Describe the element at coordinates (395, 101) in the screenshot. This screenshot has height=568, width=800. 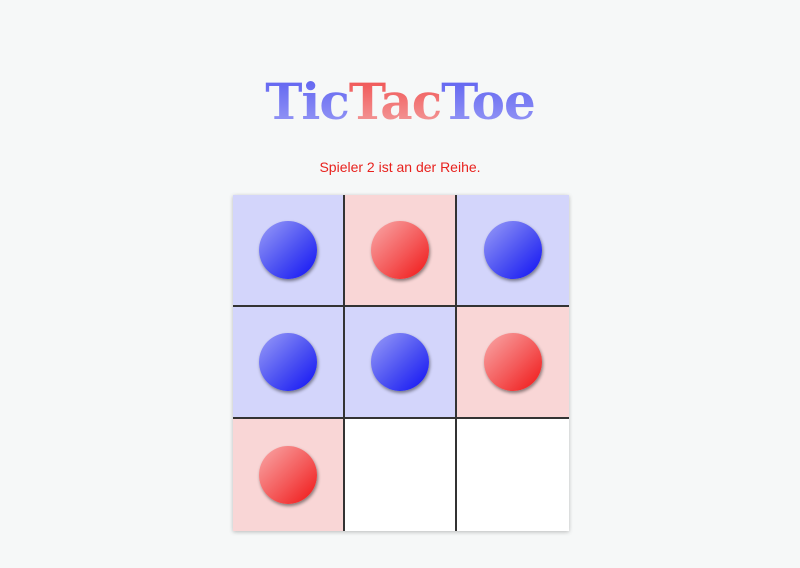
I see `title-part-tac: Tac` at that location.